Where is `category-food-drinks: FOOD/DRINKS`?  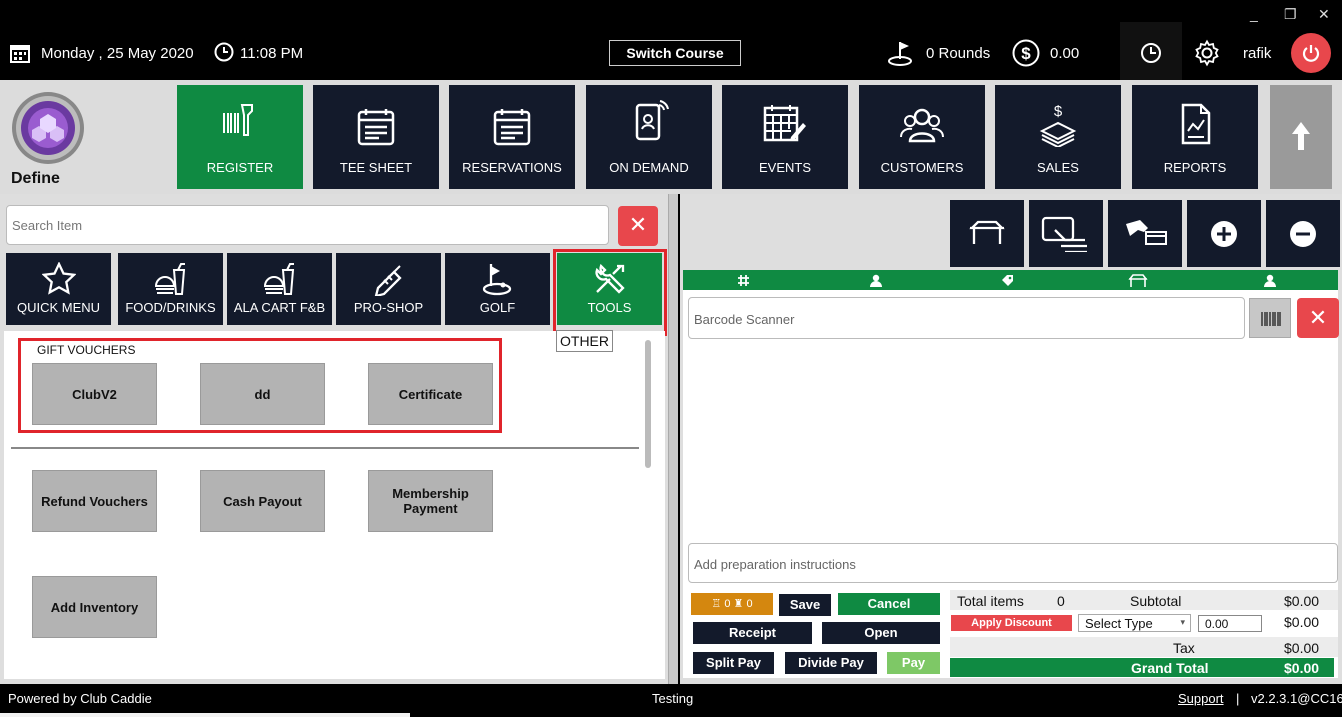
category-food-drinks: FOOD/DRINKS is located at coordinates (170, 289).